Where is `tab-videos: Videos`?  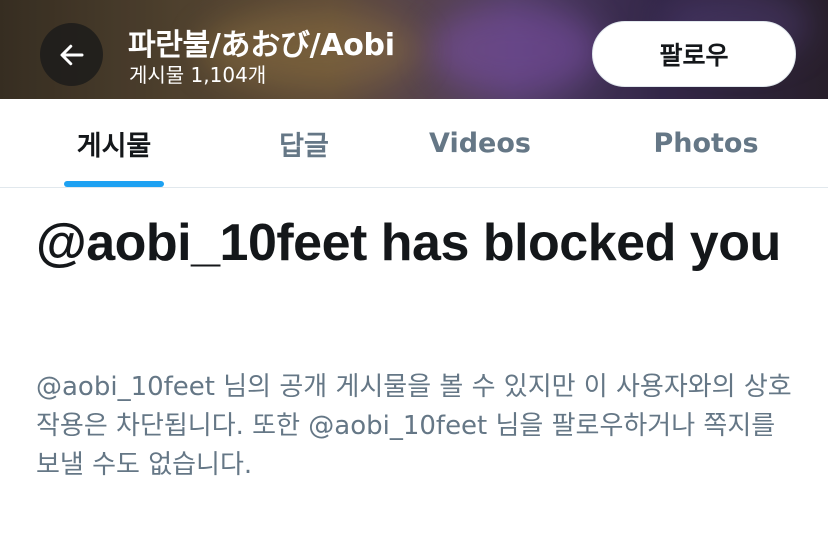
tab-videos: Videos is located at coordinates (480, 143).